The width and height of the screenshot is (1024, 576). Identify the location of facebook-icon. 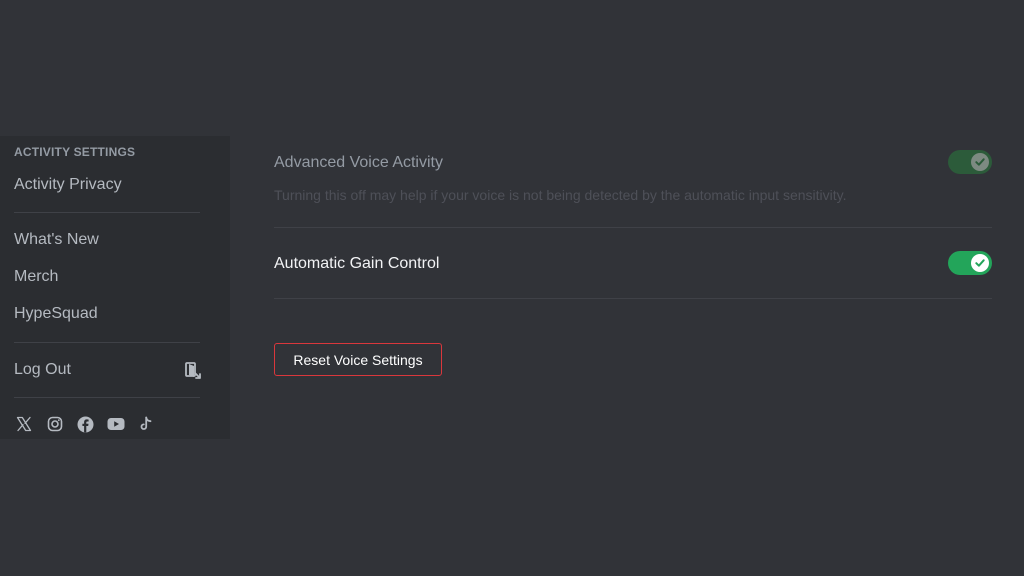
(85, 424).